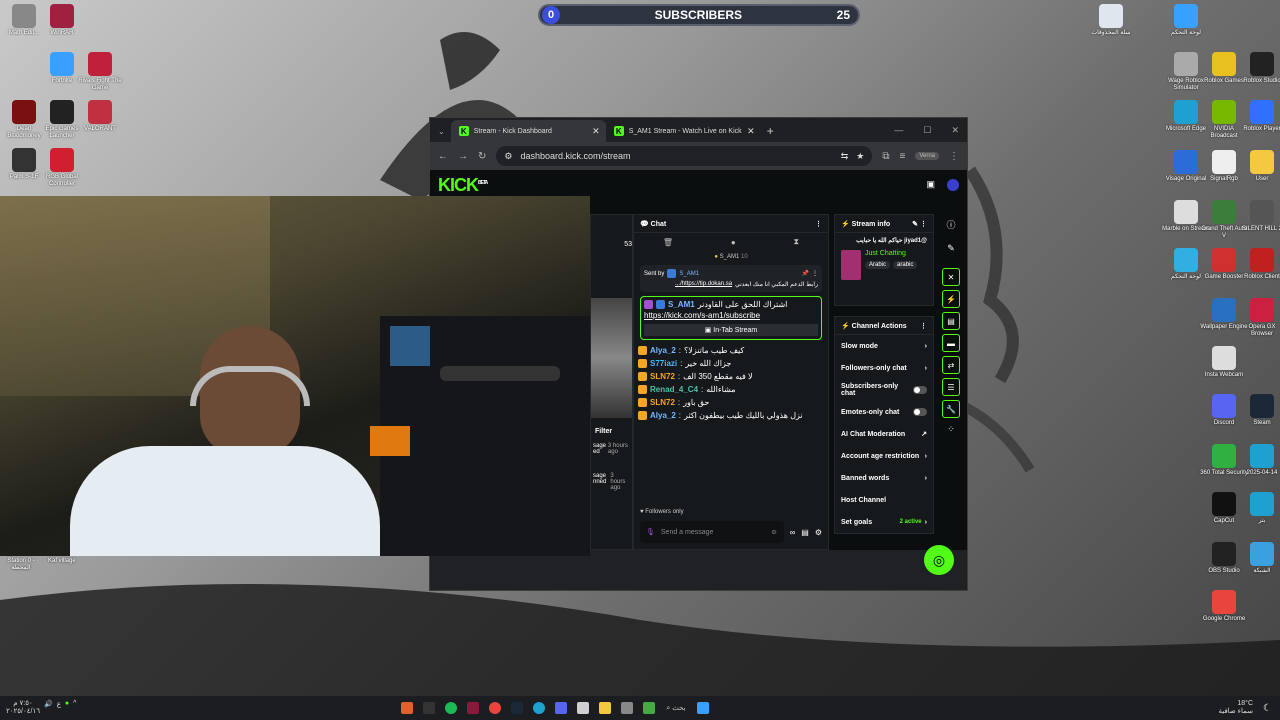 The height and width of the screenshot is (720, 1280). I want to click on desktop-icon: Insta Webcam, so click(1224, 362).